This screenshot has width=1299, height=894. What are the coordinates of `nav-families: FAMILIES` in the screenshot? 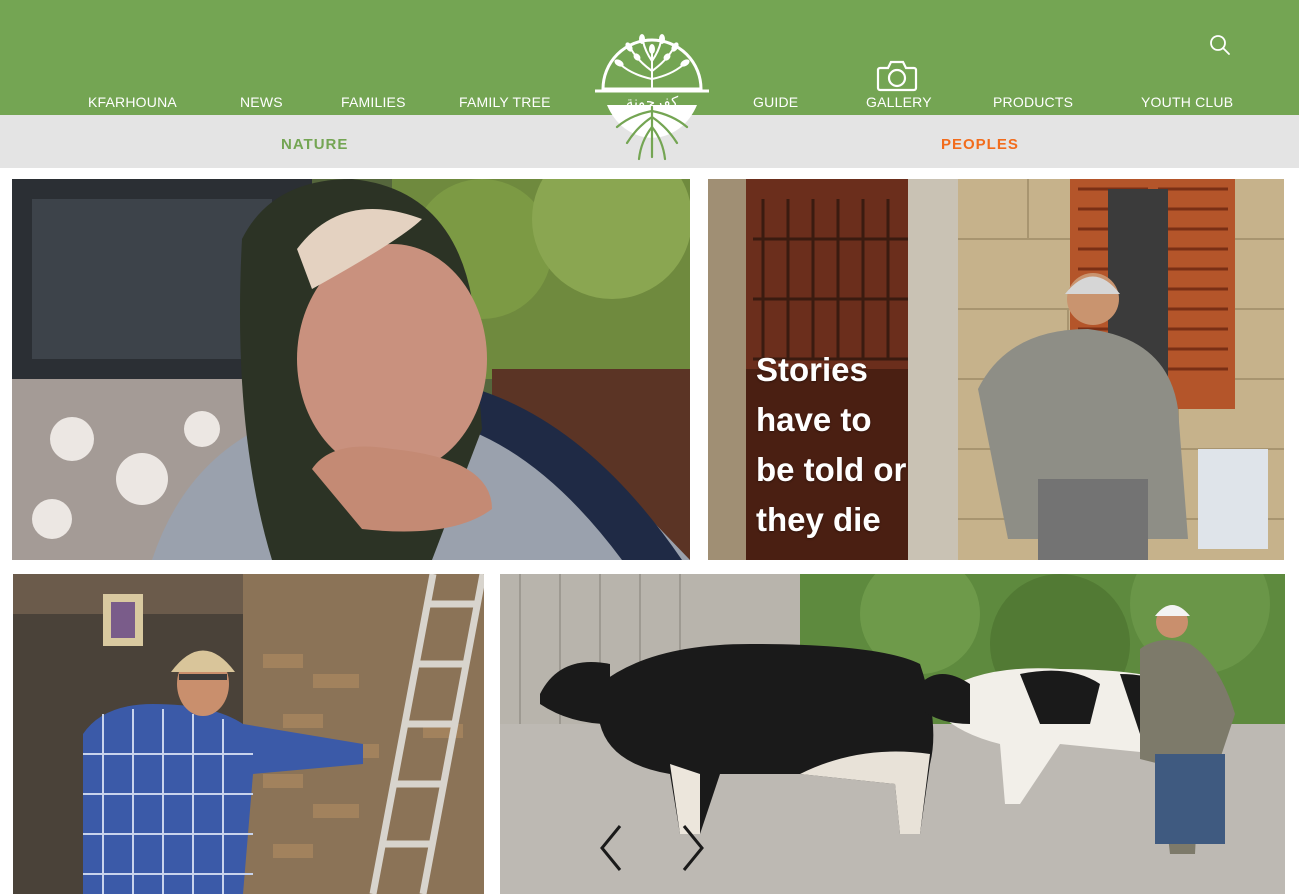 It's located at (373, 102).